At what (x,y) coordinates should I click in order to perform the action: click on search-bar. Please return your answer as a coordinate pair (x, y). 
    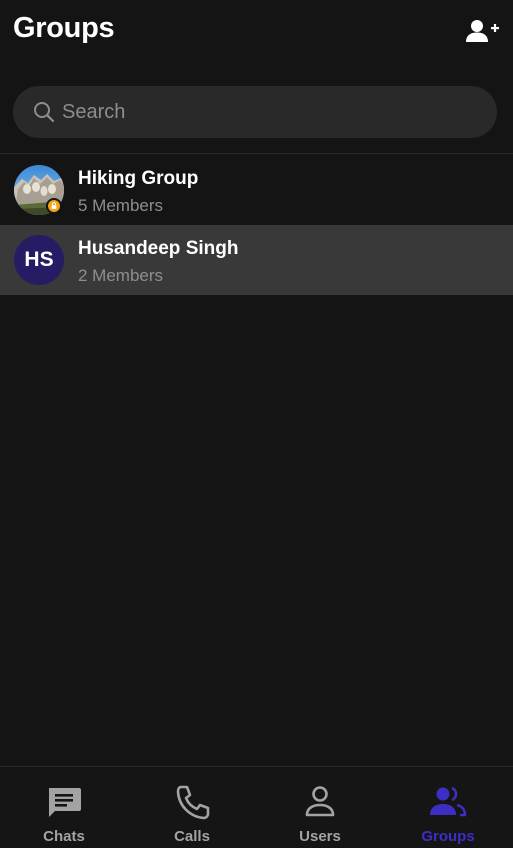
    Looking at the image, I should click on (255, 112).